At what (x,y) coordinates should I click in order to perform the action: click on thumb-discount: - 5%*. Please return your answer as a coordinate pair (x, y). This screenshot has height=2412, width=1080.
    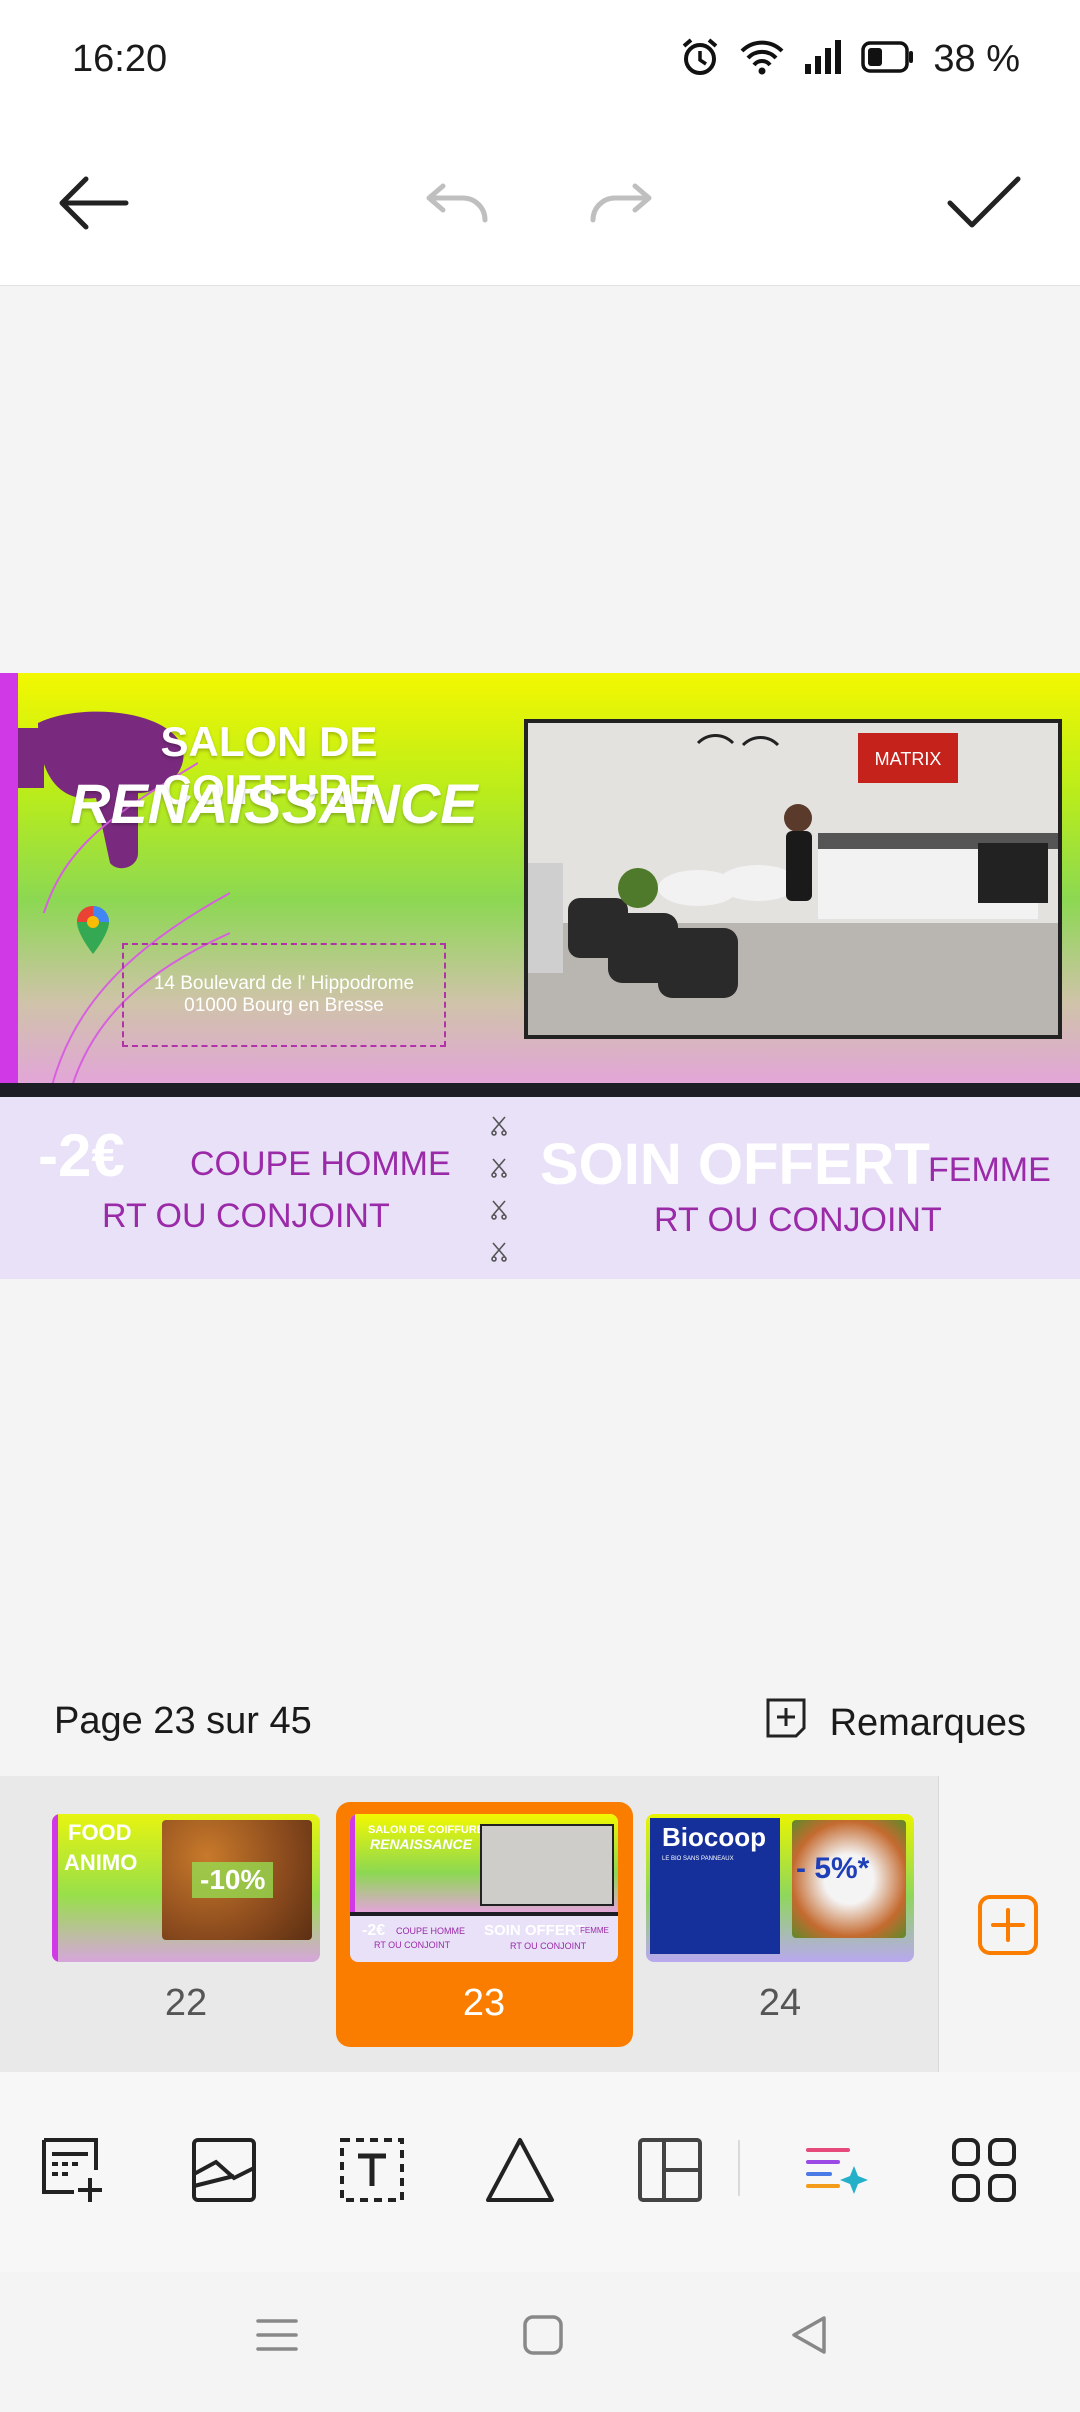
    Looking at the image, I should click on (833, 1868).